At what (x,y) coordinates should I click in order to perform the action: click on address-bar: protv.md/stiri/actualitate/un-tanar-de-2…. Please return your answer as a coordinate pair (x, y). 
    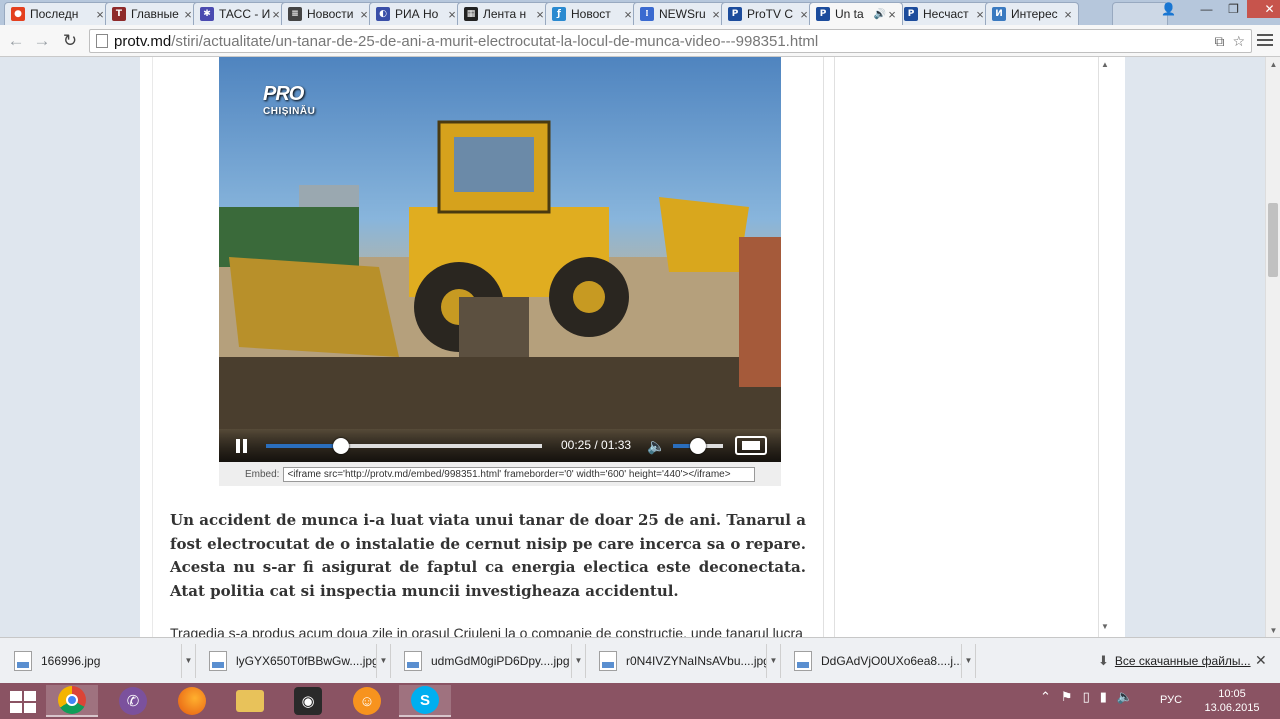
    Looking at the image, I should click on (670, 41).